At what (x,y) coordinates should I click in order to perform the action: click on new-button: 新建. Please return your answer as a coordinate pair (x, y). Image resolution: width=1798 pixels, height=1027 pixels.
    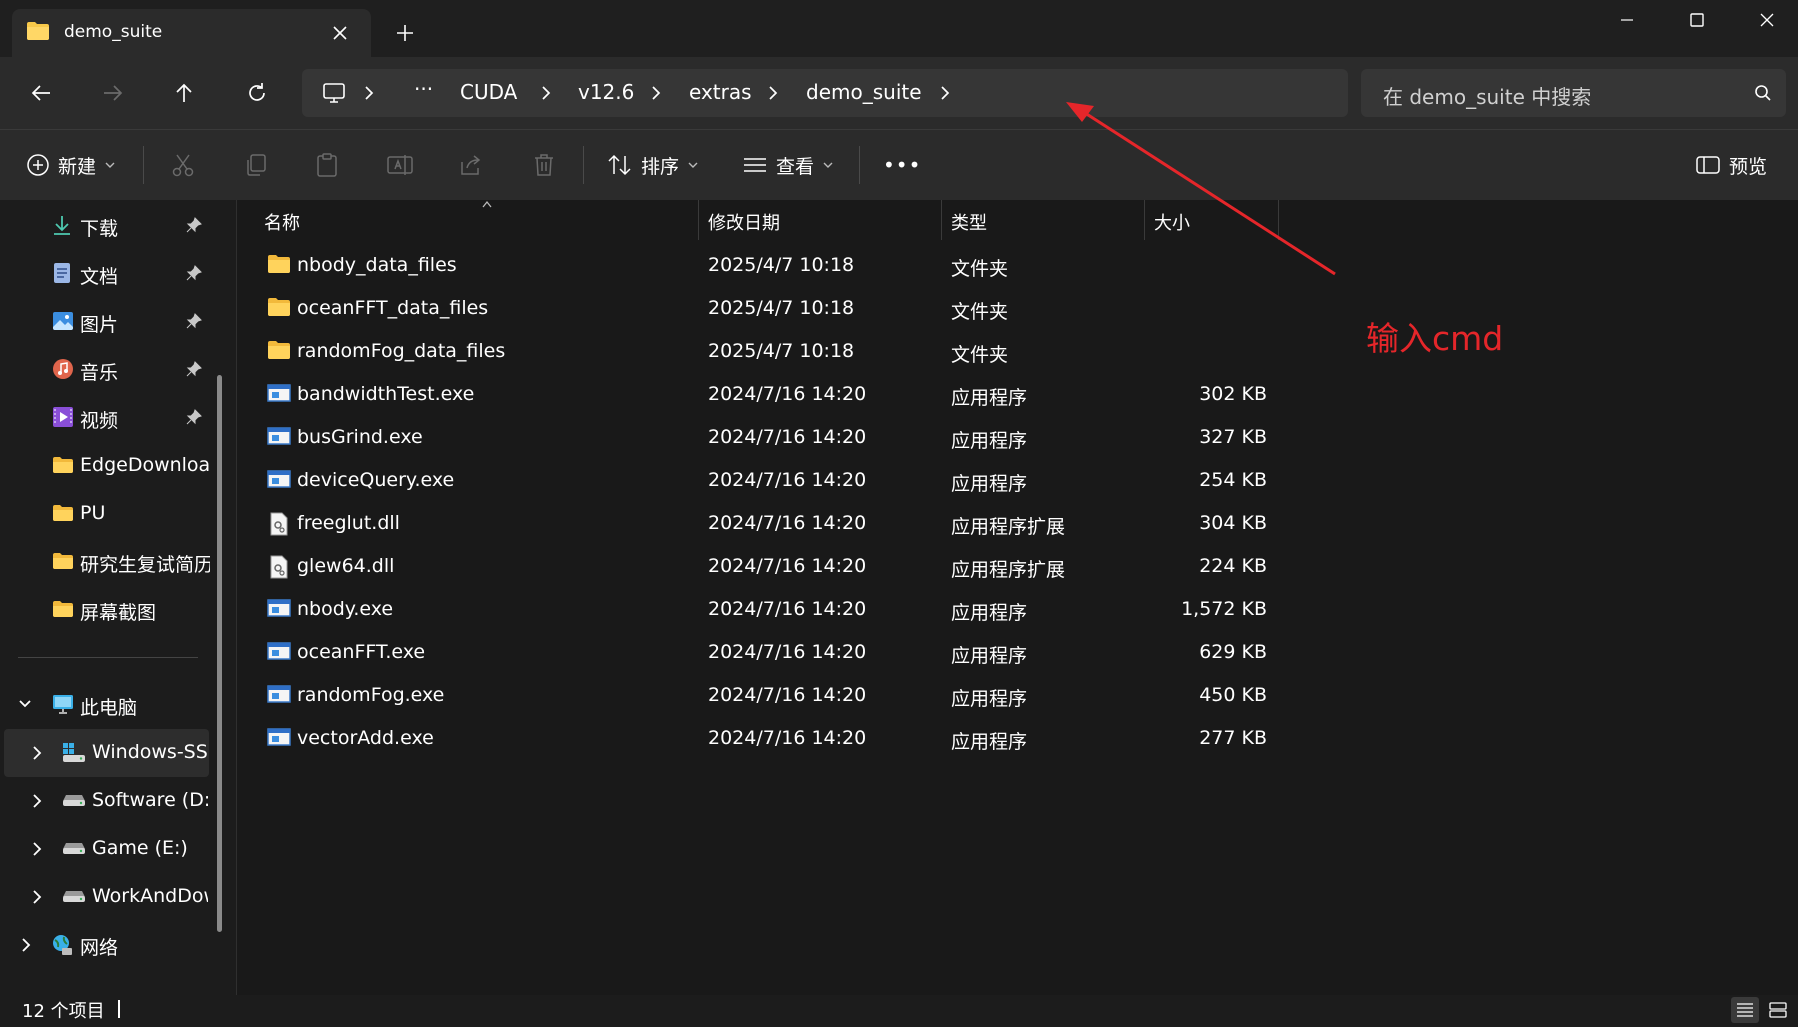
    Looking at the image, I should click on (71, 165).